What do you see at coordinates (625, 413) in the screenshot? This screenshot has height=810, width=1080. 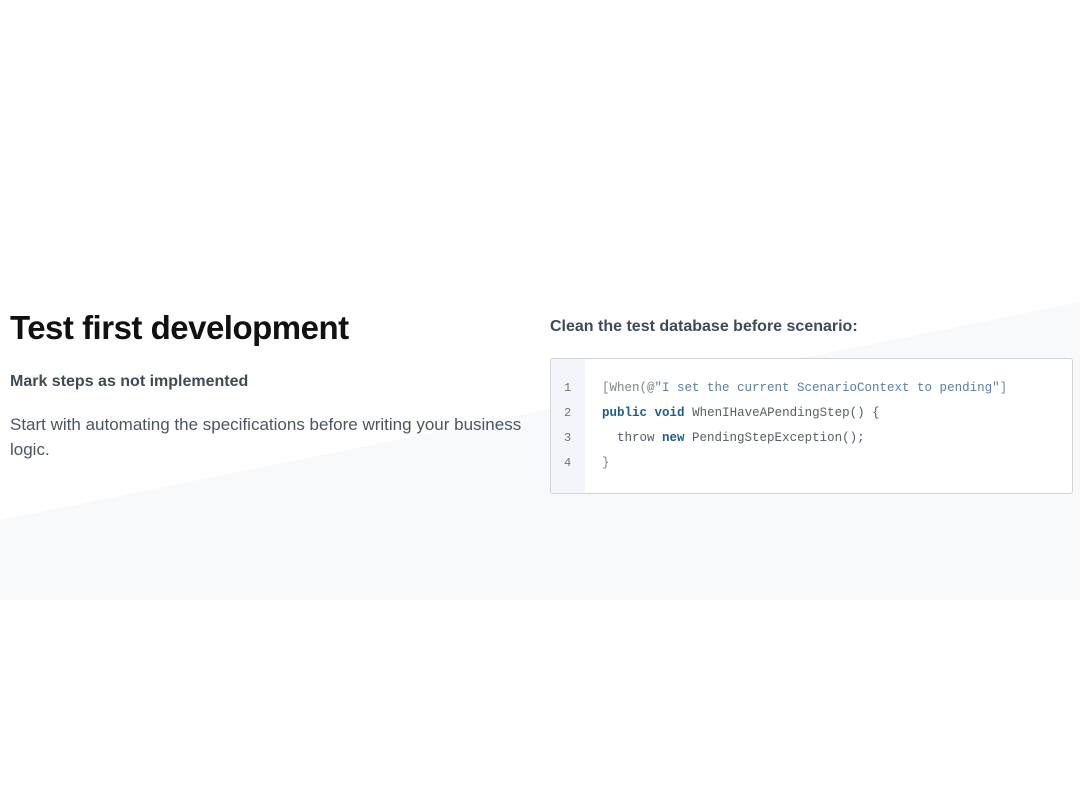 I see `code-keyword: public` at bounding box center [625, 413].